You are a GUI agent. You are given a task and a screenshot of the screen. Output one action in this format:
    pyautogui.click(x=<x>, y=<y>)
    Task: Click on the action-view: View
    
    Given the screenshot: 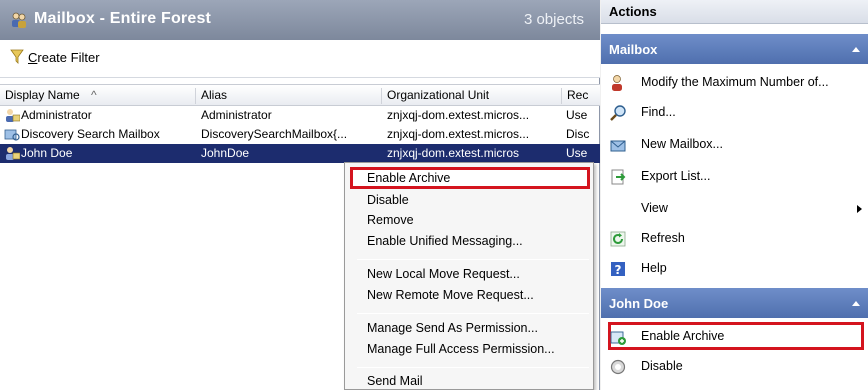 What is the action you would take?
    pyautogui.click(x=734, y=209)
    